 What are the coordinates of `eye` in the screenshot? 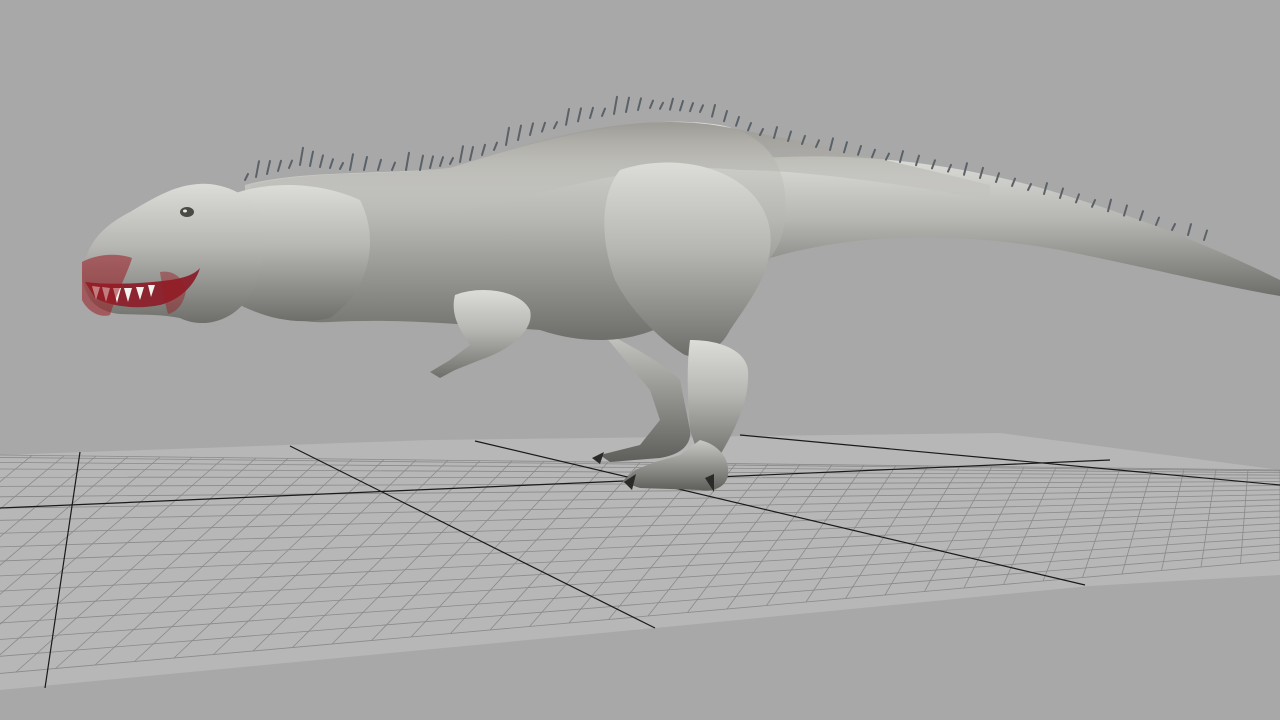 It's located at (187, 212).